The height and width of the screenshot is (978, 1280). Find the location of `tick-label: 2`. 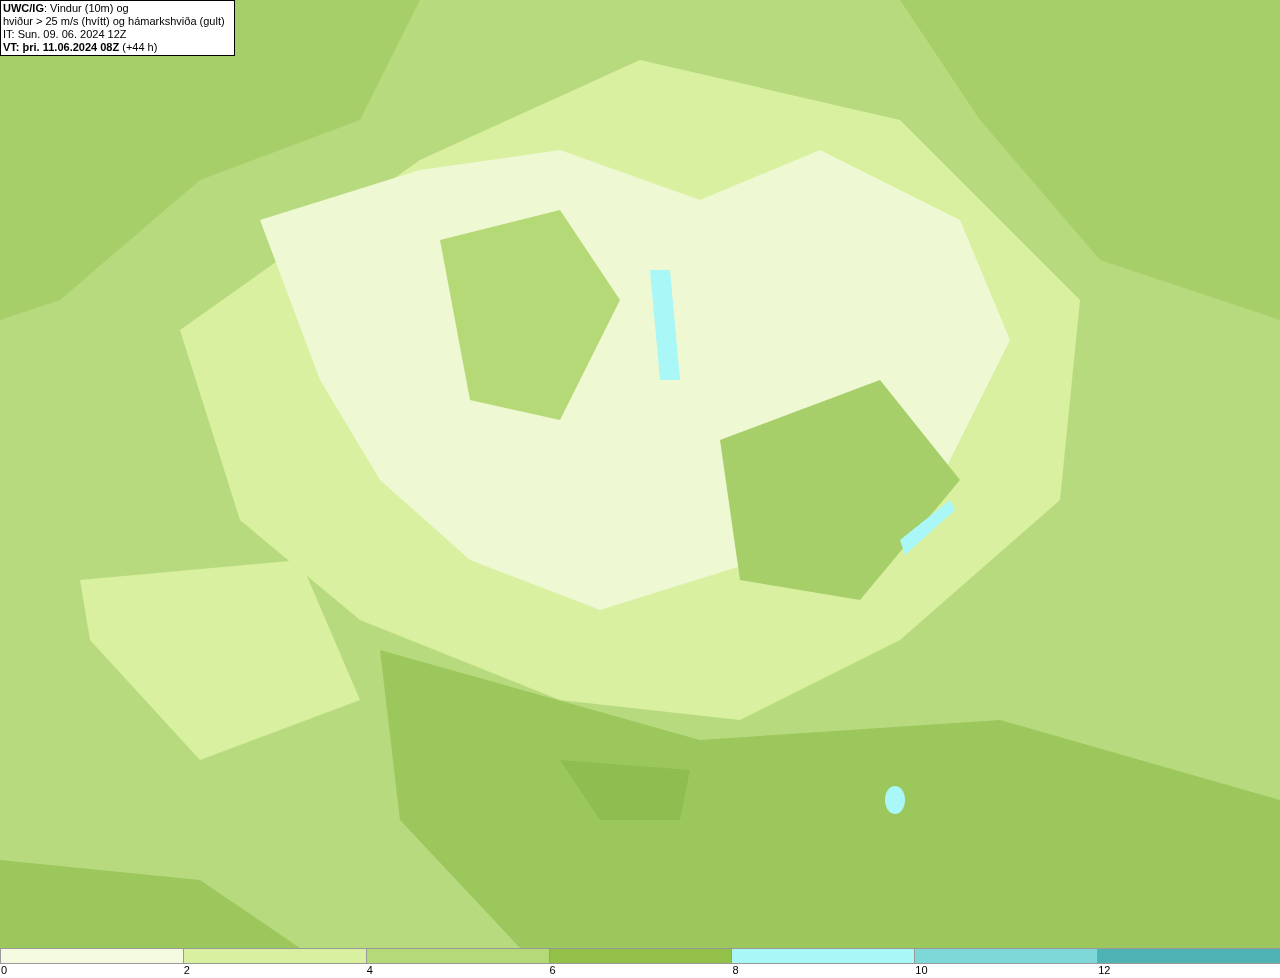

tick-label: 2 is located at coordinates (186, 971).